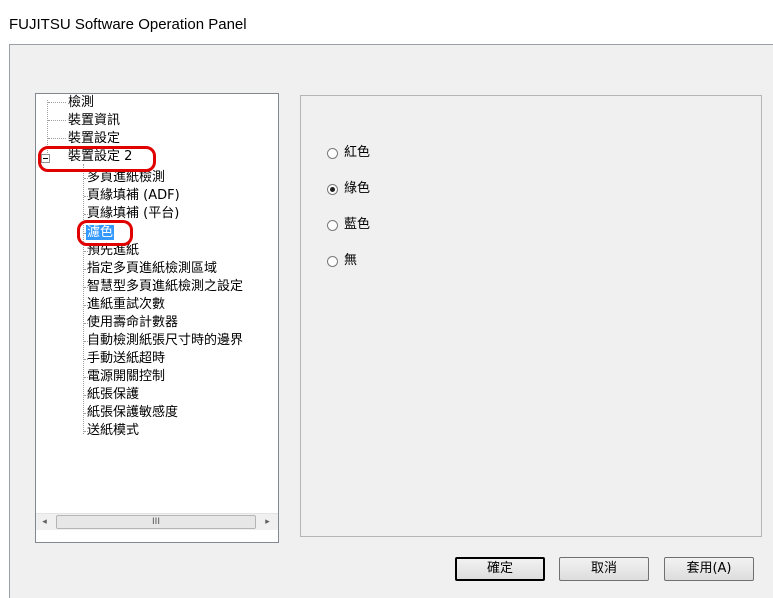  What do you see at coordinates (709, 569) in the screenshot?
I see `apply-button: 套用(A)` at bounding box center [709, 569].